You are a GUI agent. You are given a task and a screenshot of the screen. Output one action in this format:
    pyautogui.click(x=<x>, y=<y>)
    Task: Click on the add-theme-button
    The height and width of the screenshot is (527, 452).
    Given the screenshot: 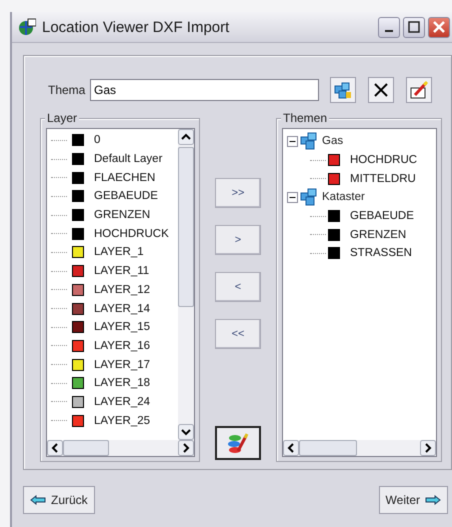 What is the action you would take?
    pyautogui.click(x=343, y=90)
    